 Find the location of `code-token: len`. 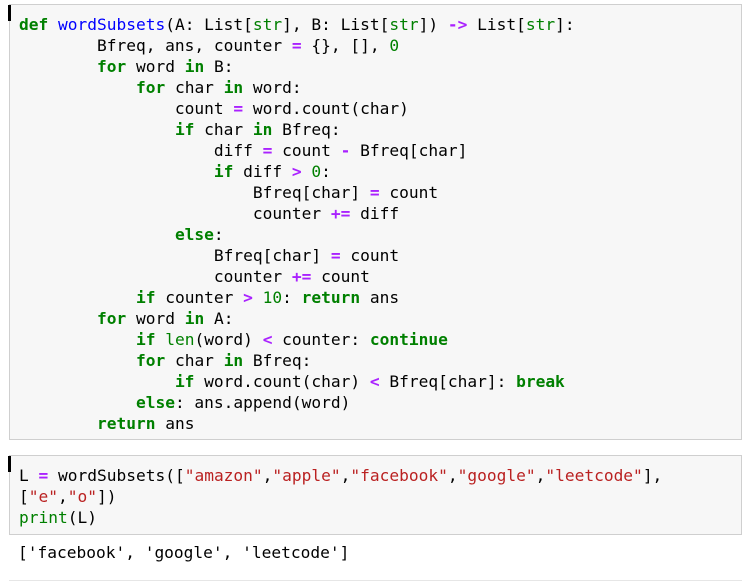

code-token: len is located at coordinates (180, 339).